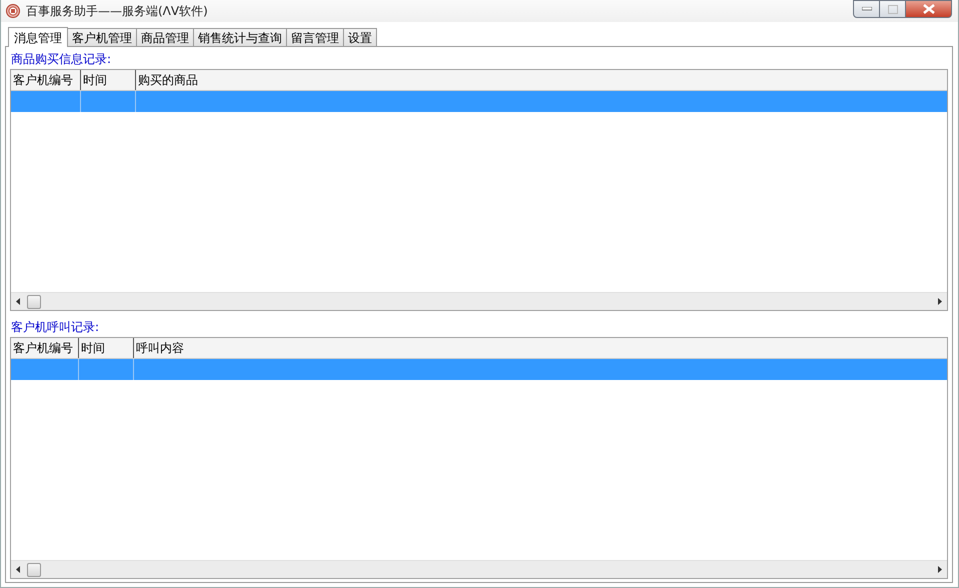  Describe the element at coordinates (540, 348) in the screenshot. I see `column-header: 呼叫内容` at that location.